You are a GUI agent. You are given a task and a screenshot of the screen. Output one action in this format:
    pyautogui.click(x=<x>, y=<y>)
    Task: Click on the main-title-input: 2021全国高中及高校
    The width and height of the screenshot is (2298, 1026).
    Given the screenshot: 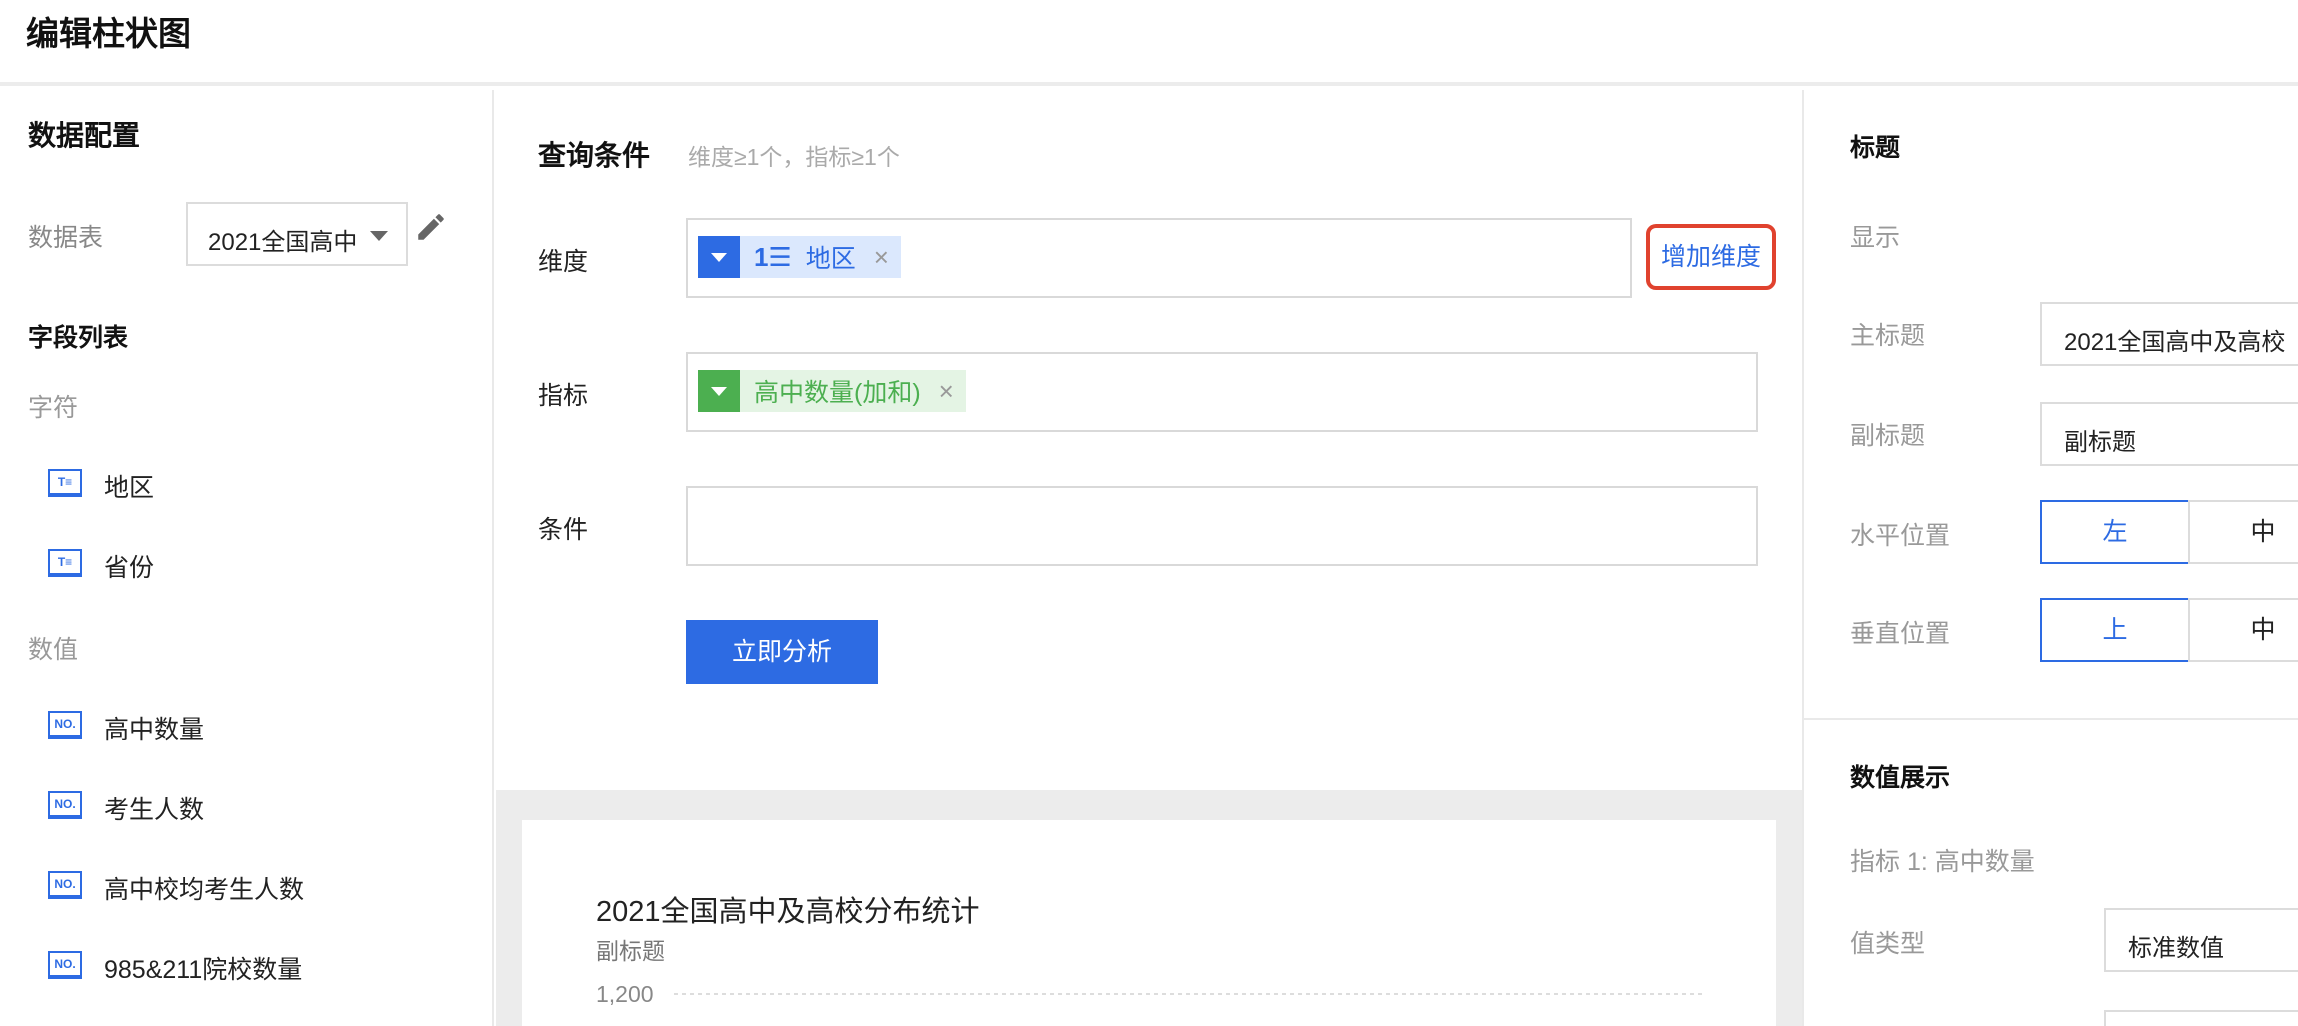 What is the action you would take?
    pyautogui.click(x=2169, y=334)
    